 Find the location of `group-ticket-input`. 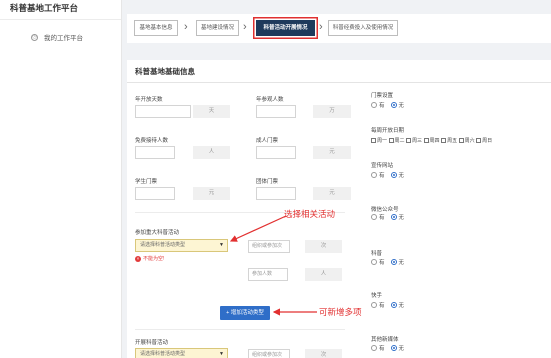

group-ticket-input is located at coordinates (276, 193).